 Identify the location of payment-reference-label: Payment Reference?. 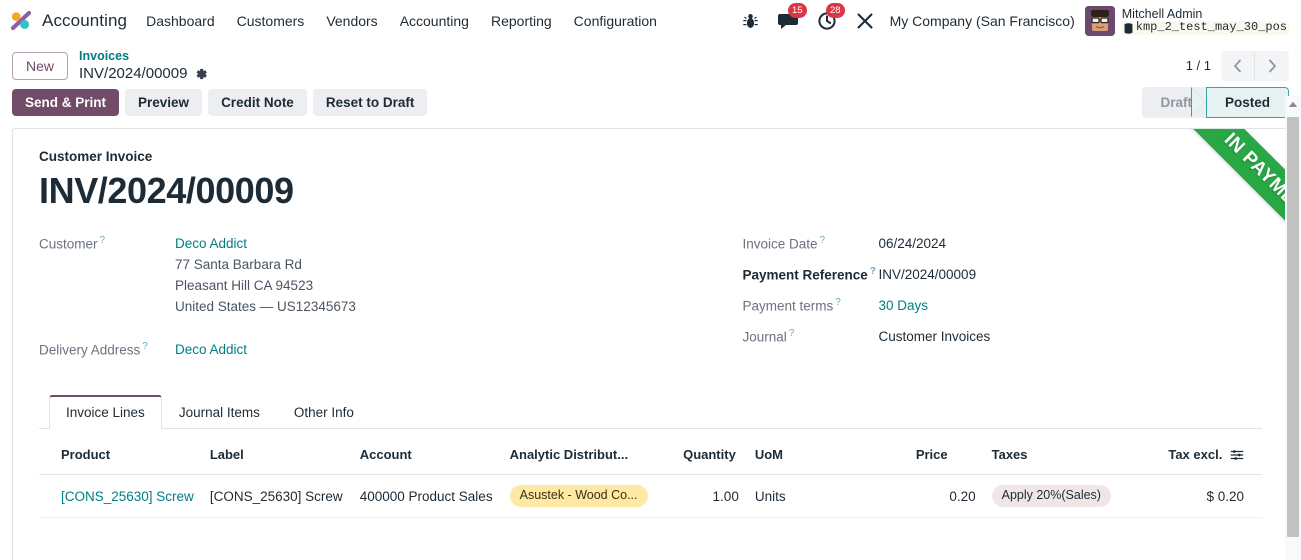
(809, 274).